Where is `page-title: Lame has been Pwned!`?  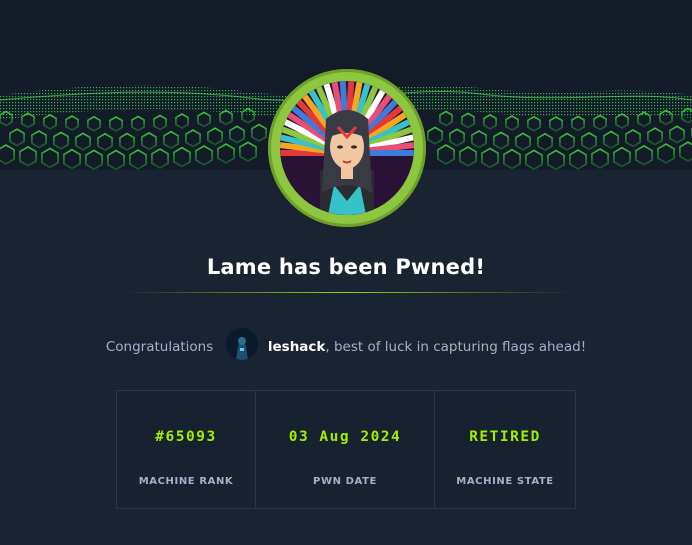
page-title: Lame has been Pwned! is located at coordinates (346, 267).